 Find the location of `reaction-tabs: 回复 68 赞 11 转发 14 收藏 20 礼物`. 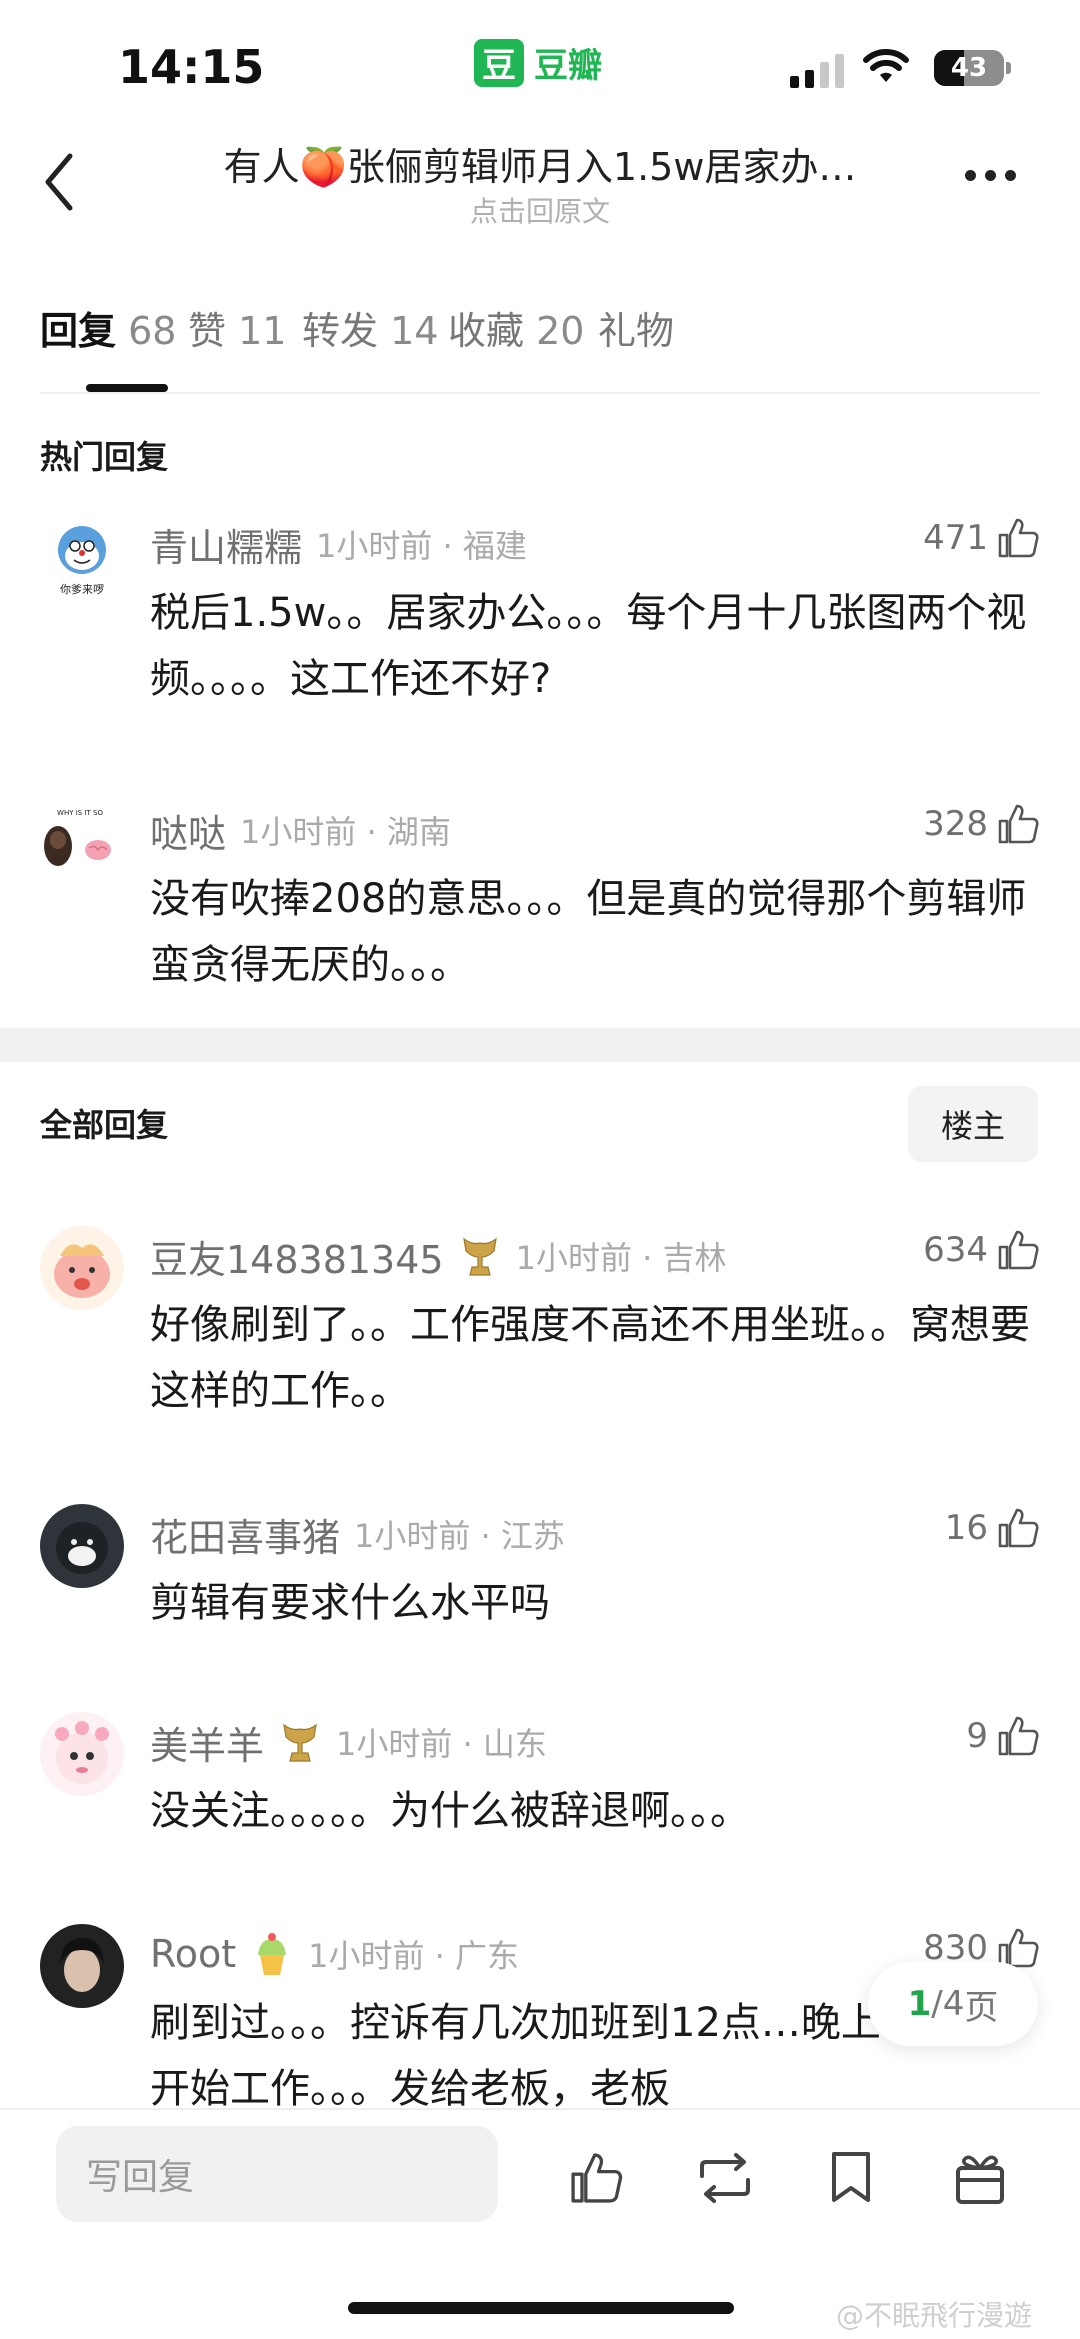

reaction-tabs: 回复 68 赞 11 转发 14 收藏 20 礼物 is located at coordinates (540, 346).